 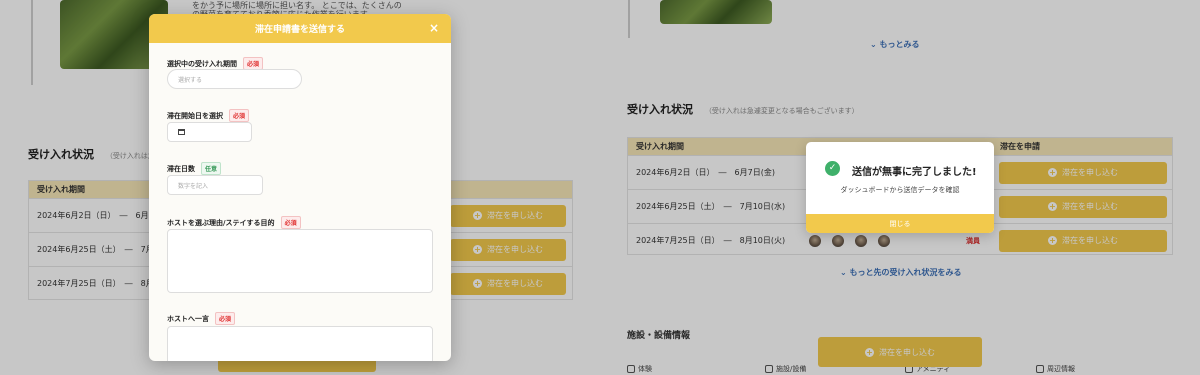 I want to click on field-label-reason: ホストを選ぶ理由/ステイする目的 必須, so click(x=234, y=222).